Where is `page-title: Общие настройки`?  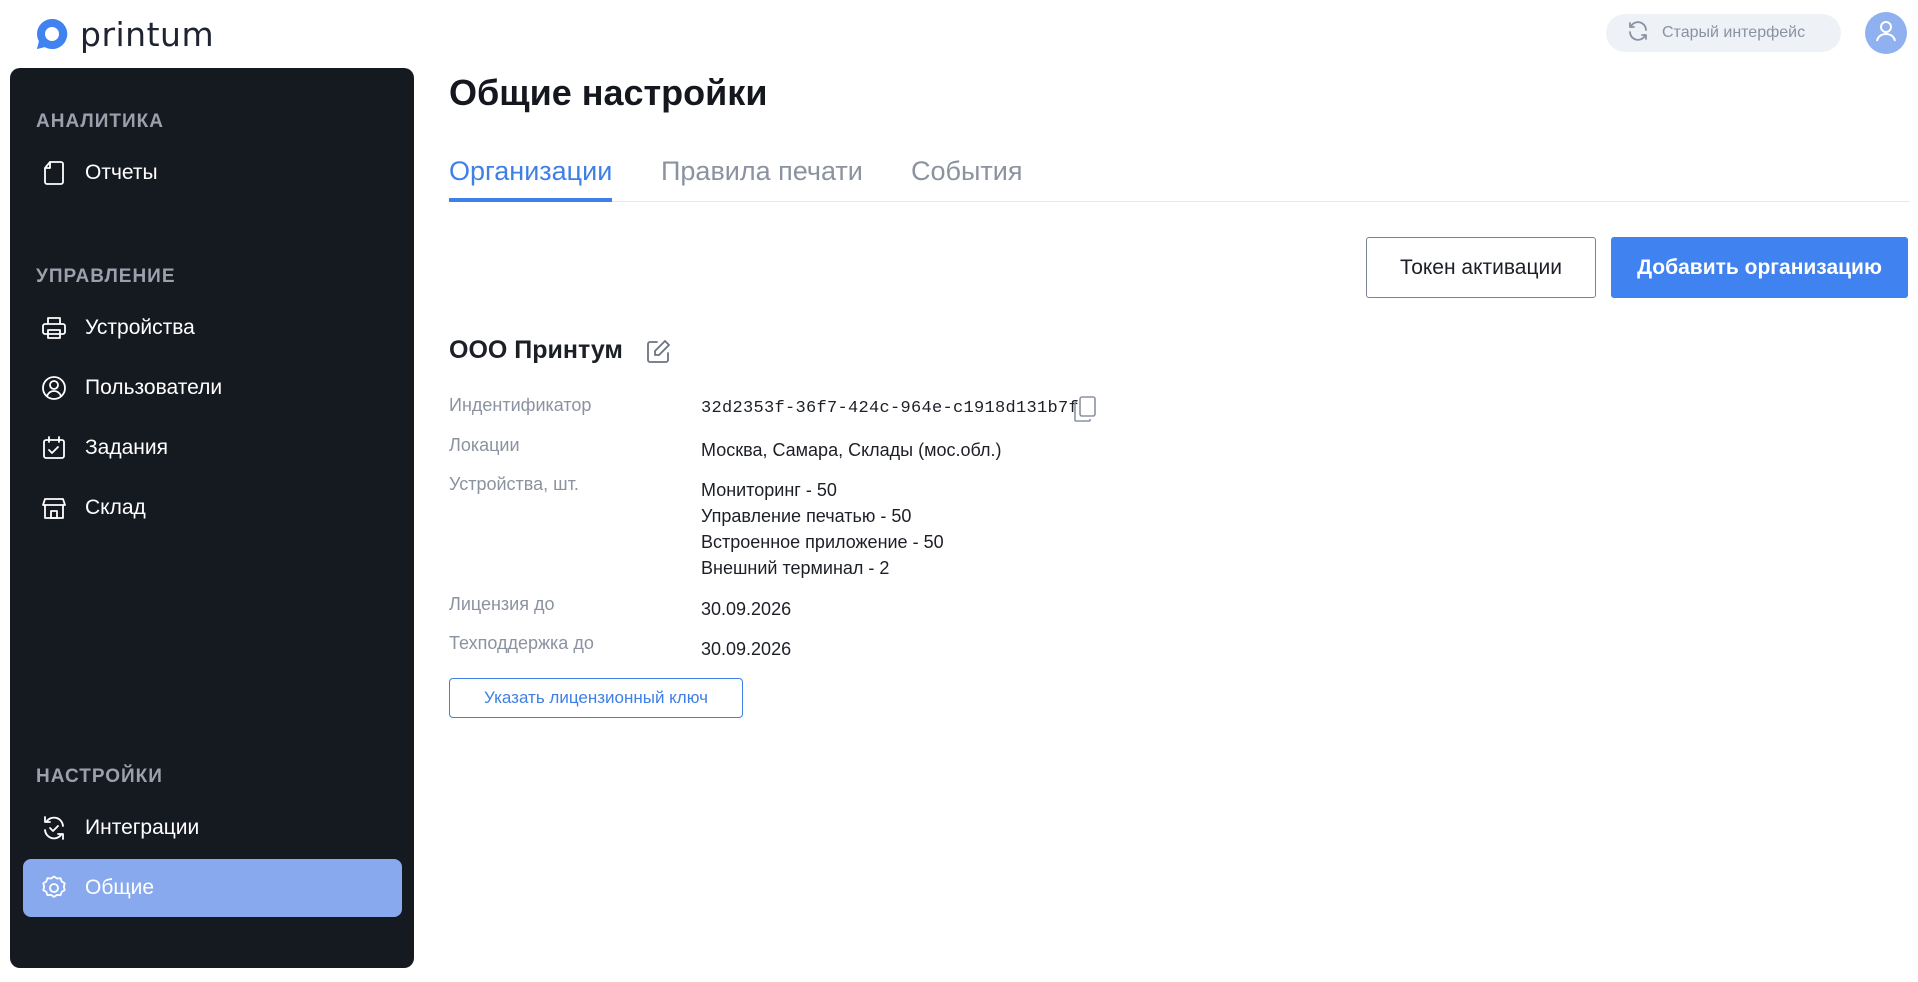
page-title: Общие настройки is located at coordinates (608, 92).